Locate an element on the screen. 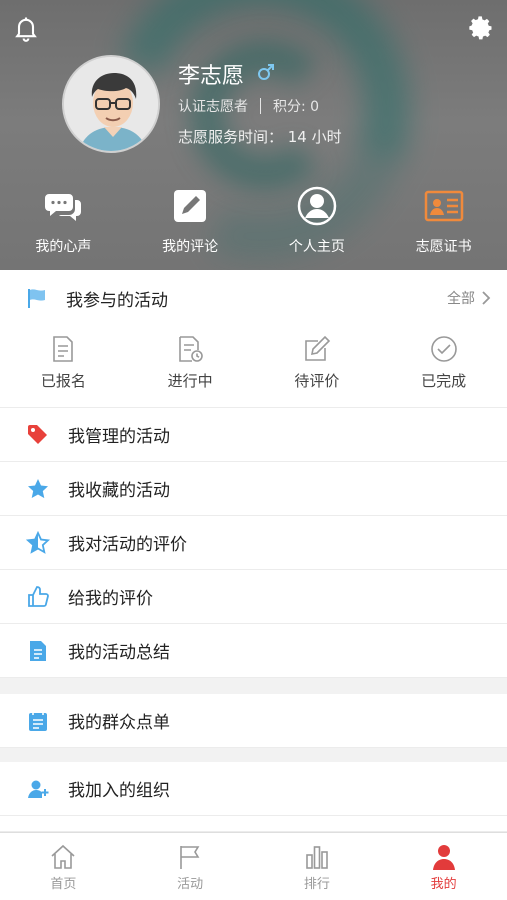 This screenshot has height=900, width=507. status-label: 已完成 is located at coordinates (444, 381).